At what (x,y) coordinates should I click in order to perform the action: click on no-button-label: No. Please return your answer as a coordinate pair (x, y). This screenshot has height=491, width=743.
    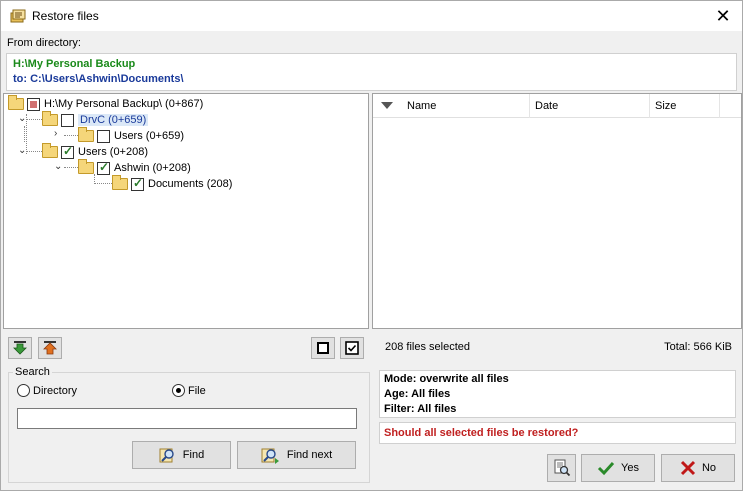
    Looking at the image, I should click on (709, 468).